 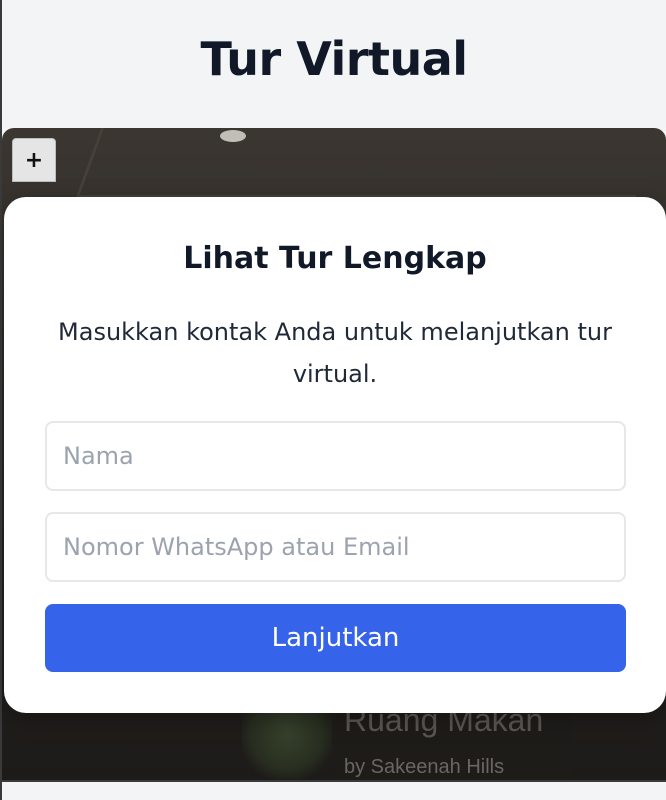 I want to click on modal-title: Lihat Tur Lengkap, so click(x=335, y=258).